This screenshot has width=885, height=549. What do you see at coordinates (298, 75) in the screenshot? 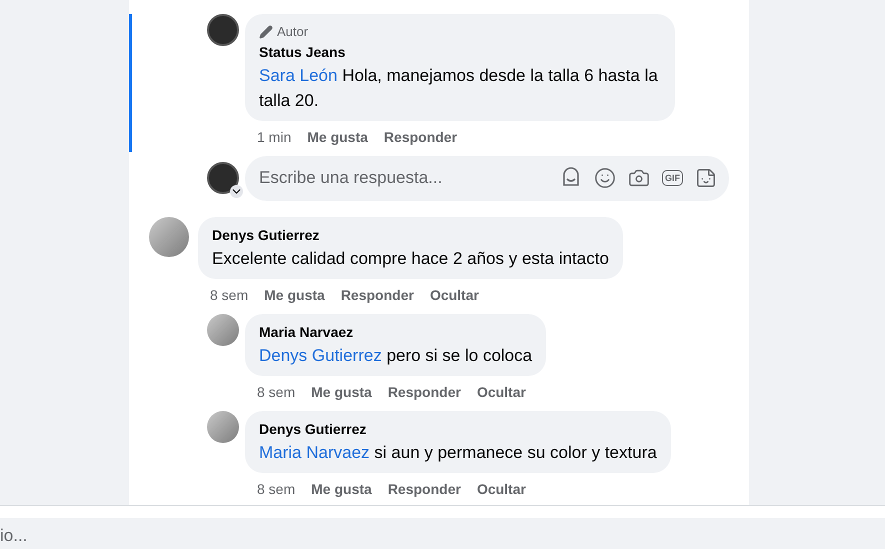
I see `mention-link: Sara León` at bounding box center [298, 75].